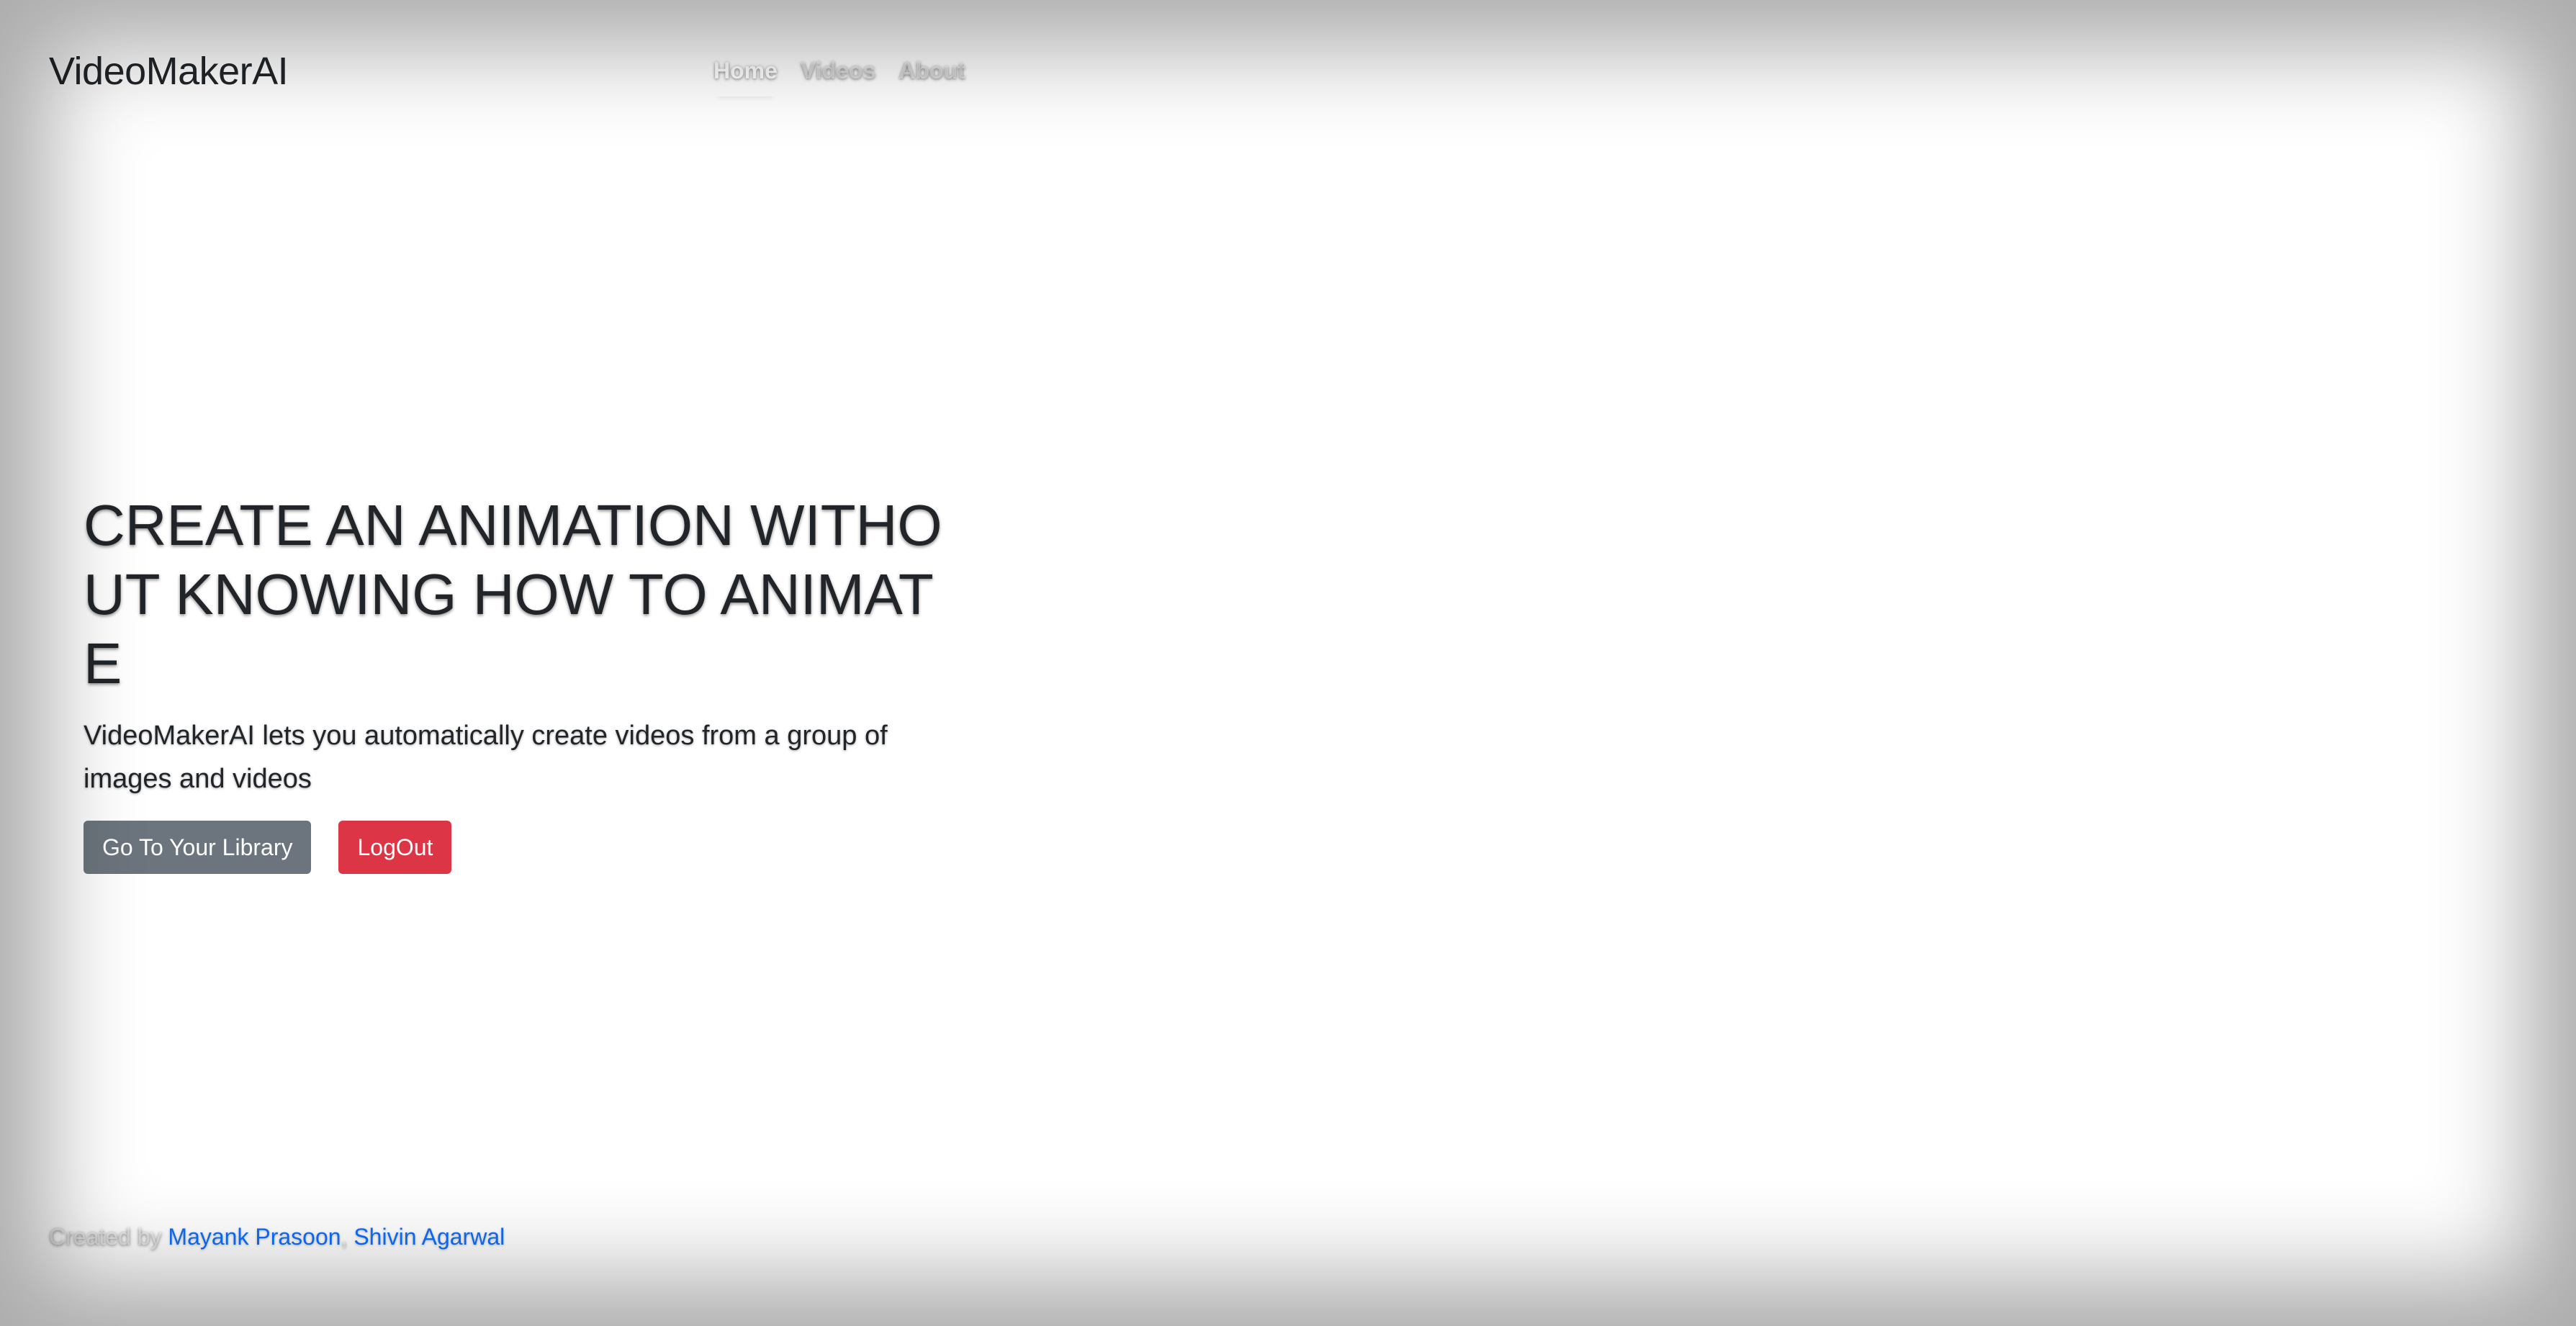 The image size is (2576, 1326). What do you see at coordinates (526, 847) in the screenshot?
I see `hero-actions: Go To Your Library LogOut` at bounding box center [526, 847].